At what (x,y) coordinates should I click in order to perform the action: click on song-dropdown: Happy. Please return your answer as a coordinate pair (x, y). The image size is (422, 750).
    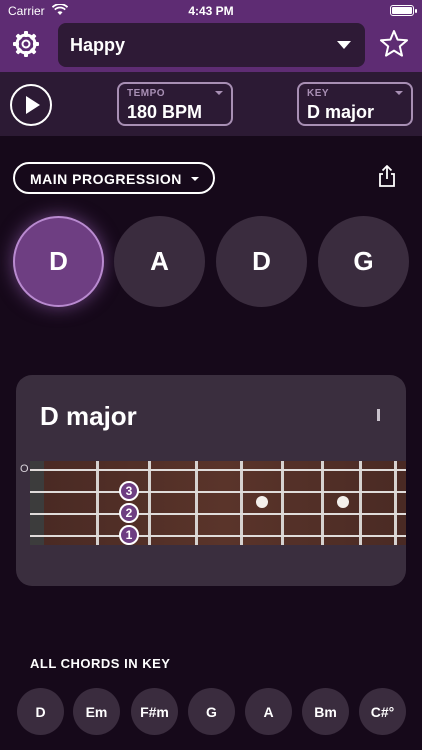
    Looking at the image, I should click on (211, 45).